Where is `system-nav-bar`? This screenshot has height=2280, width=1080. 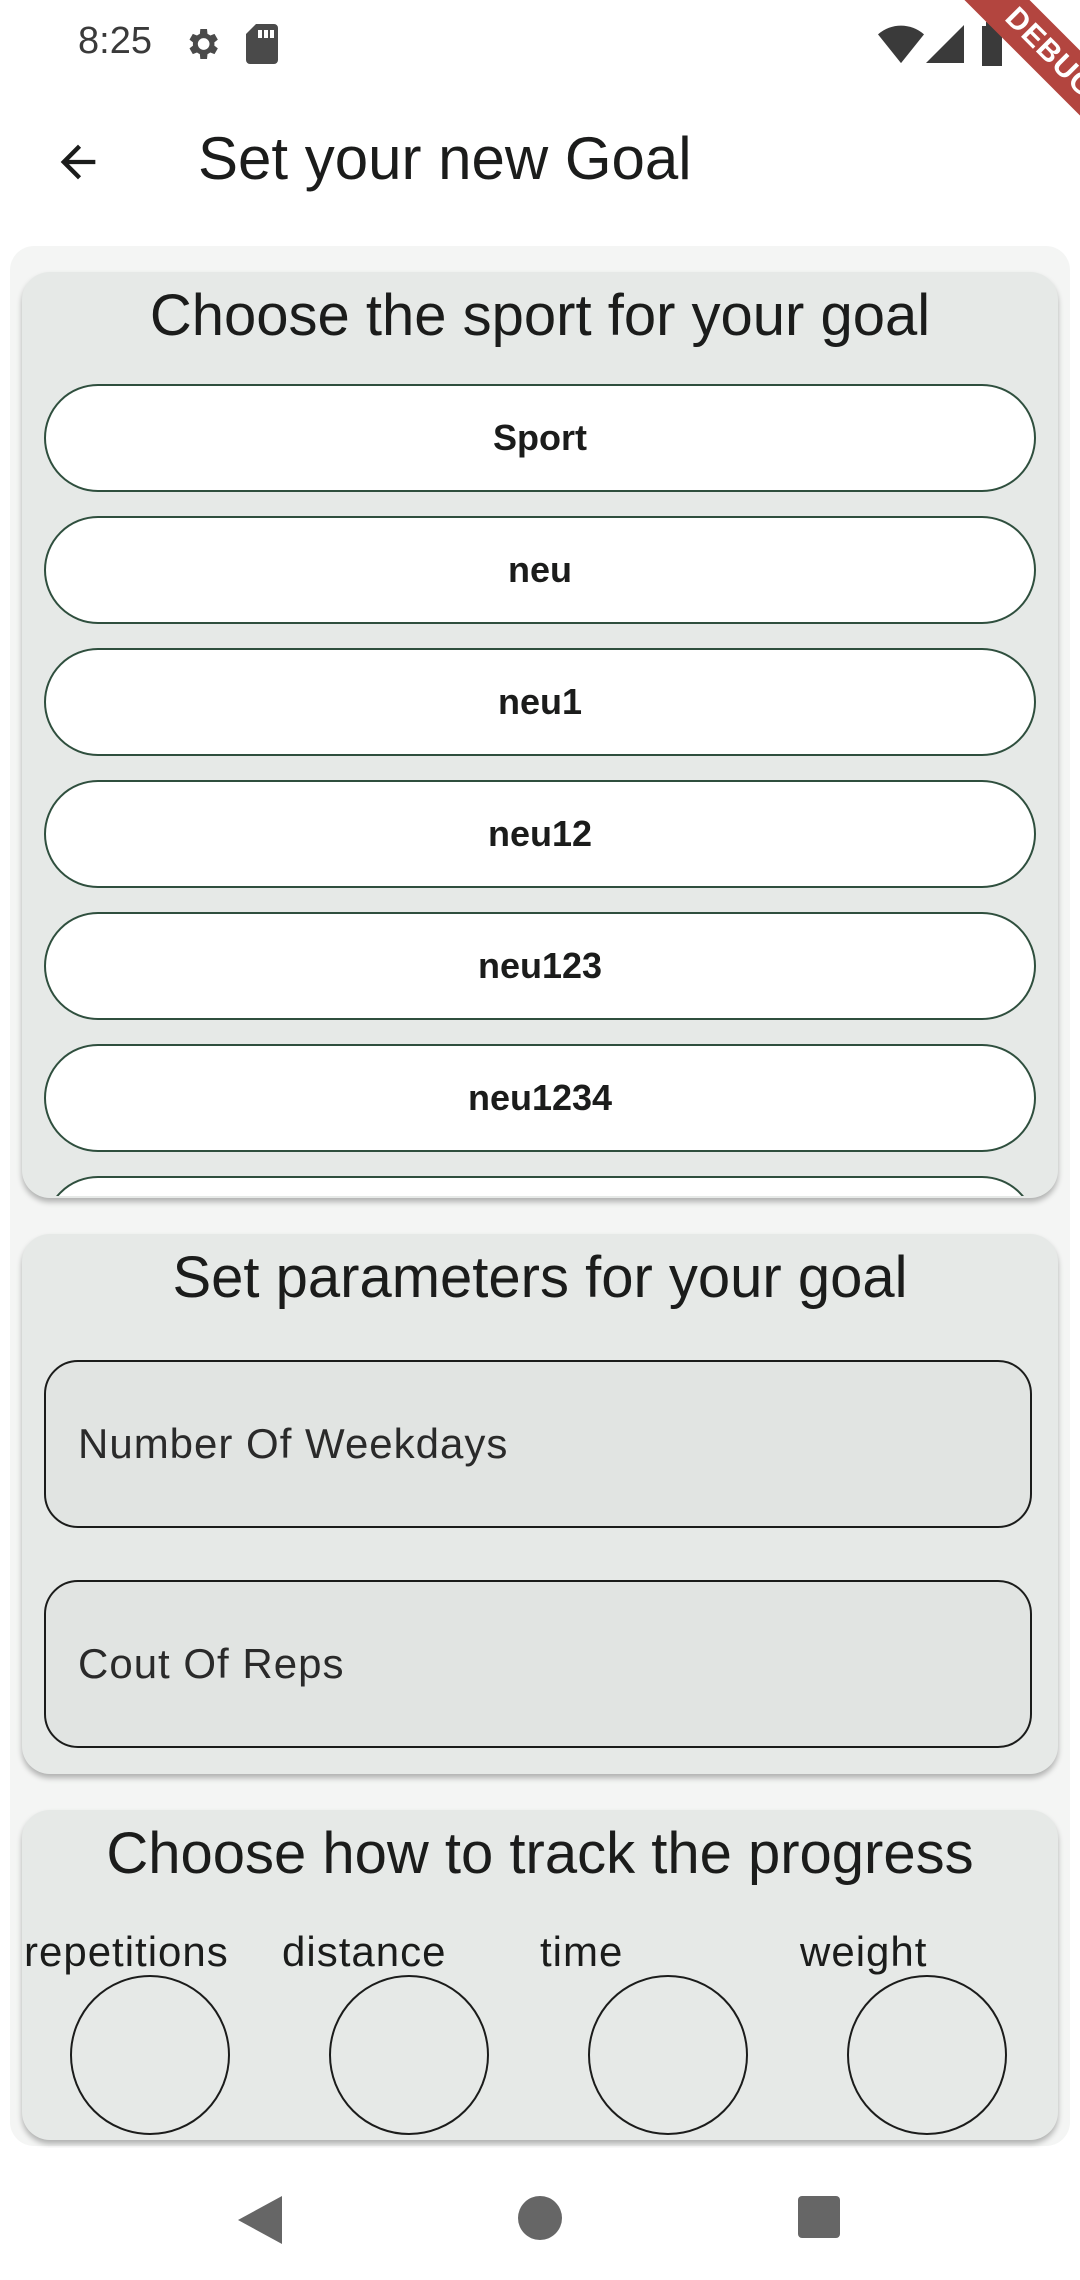
system-nav-bar is located at coordinates (540, 2214).